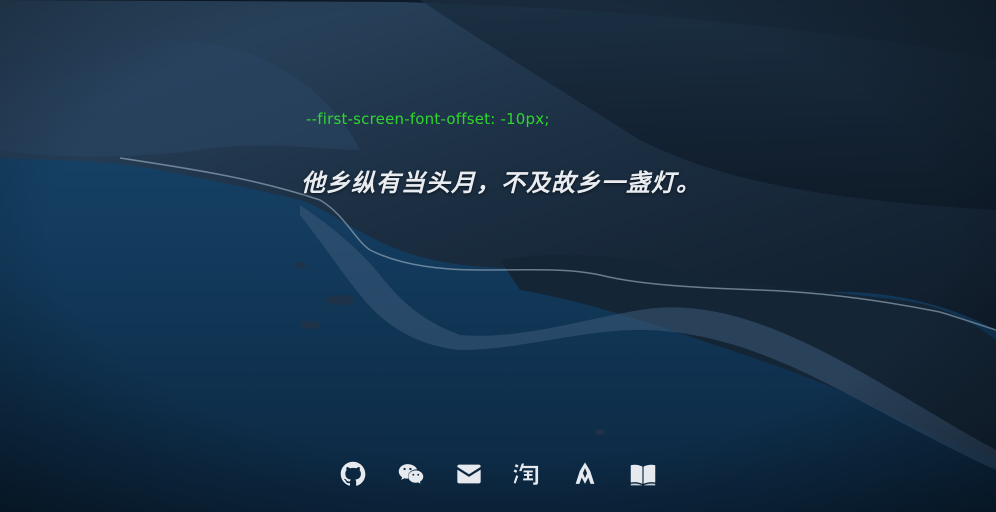  I want to click on book-icon, so click(643, 475).